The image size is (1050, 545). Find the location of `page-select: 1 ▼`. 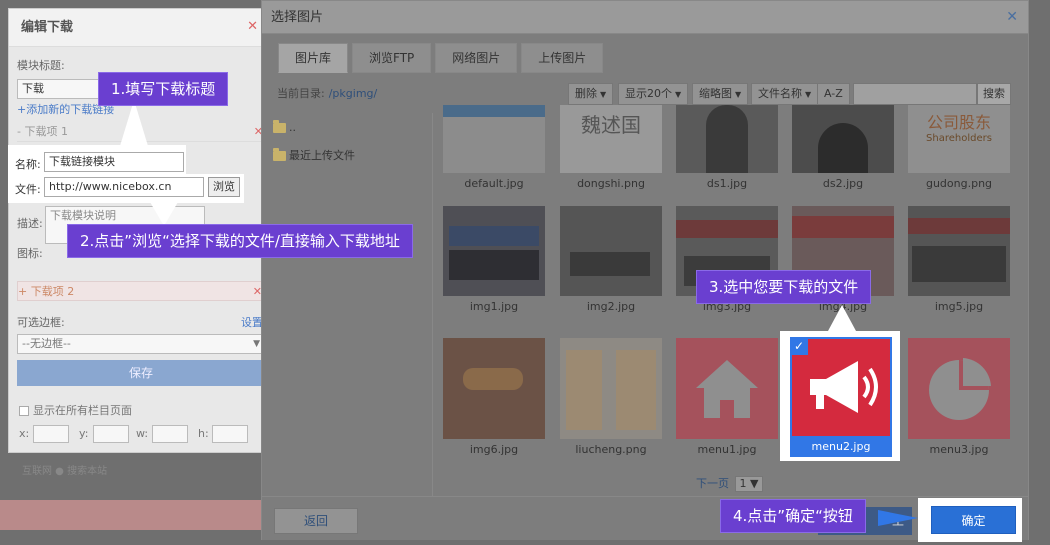

page-select: 1 ▼ is located at coordinates (749, 484).